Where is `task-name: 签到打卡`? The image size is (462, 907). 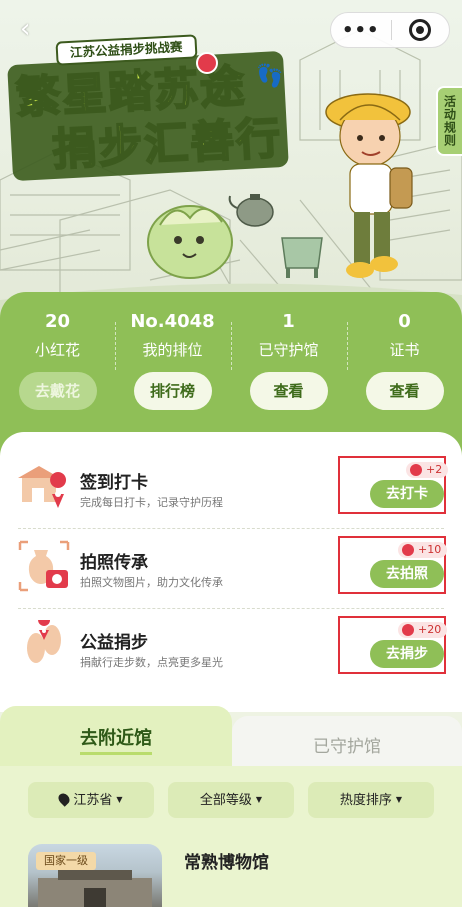
task-name: 签到打卡 is located at coordinates (114, 483).